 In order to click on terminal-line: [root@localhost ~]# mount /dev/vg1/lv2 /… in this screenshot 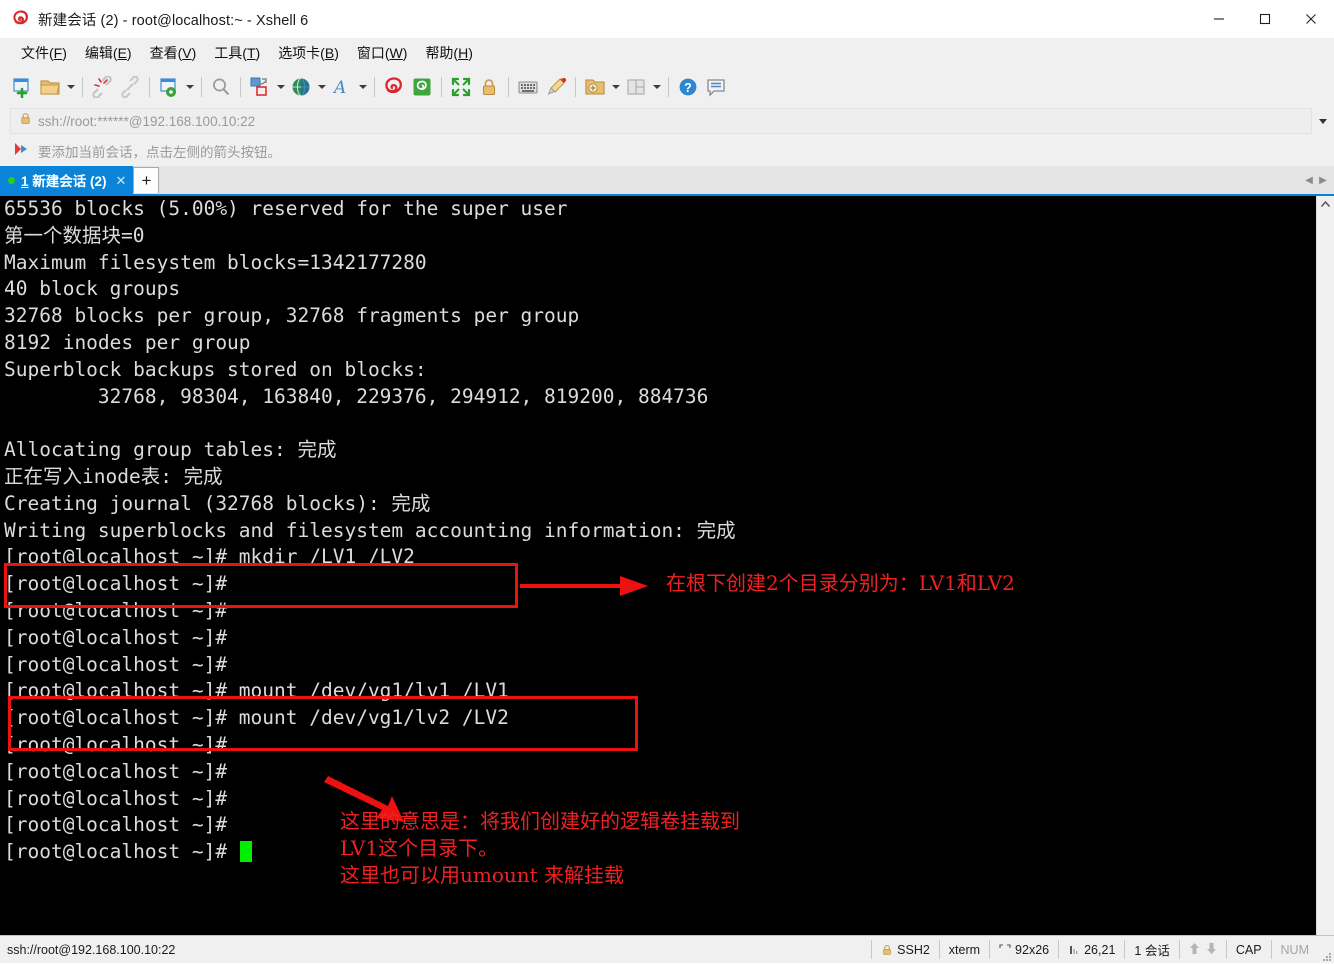, I will do `click(256, 718)`.